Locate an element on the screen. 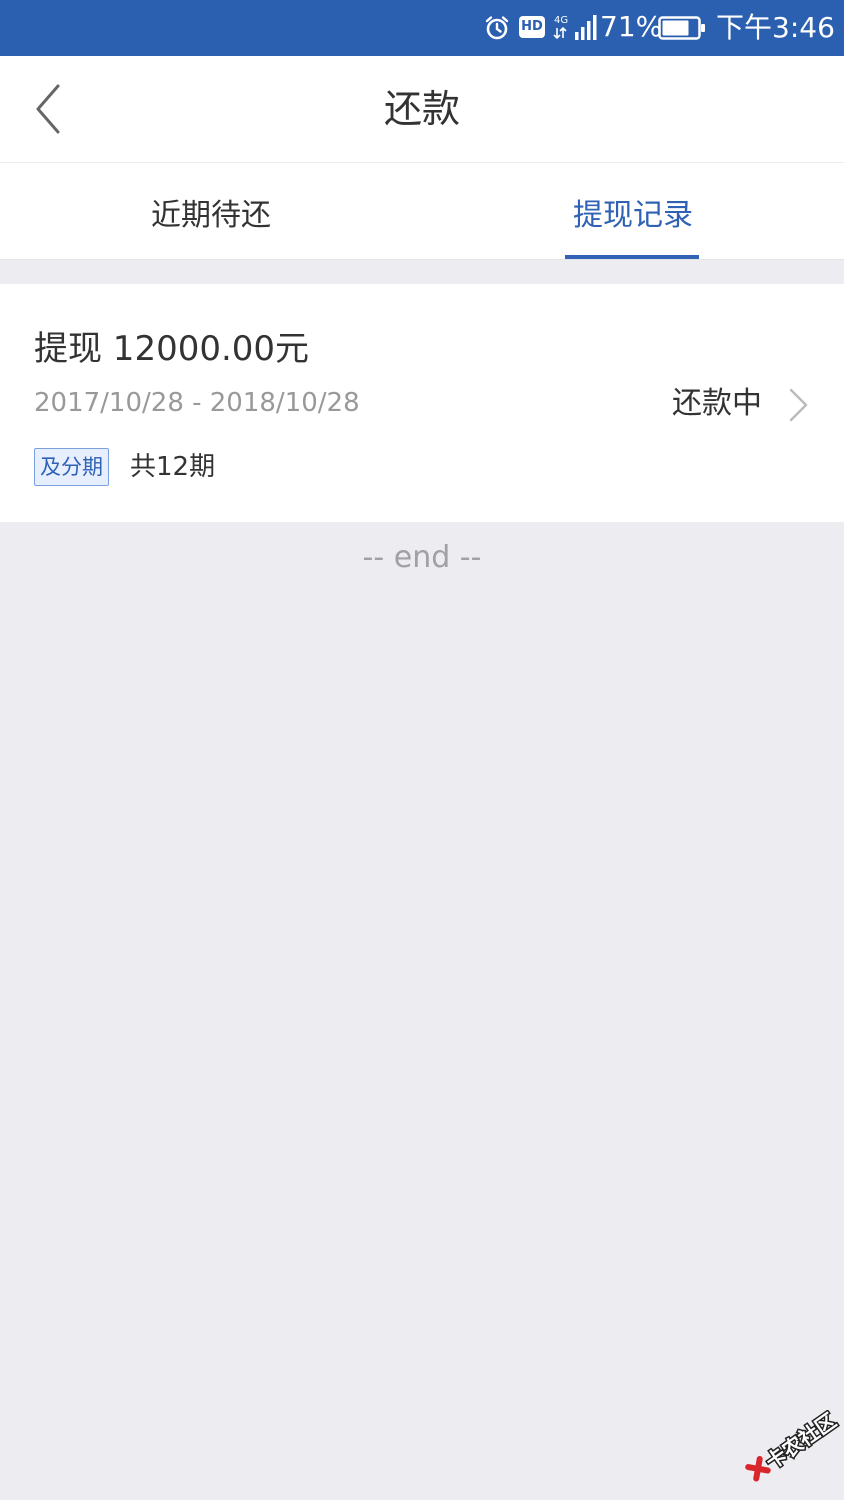 This screenshot has width=844, height=1500. tab-recent-due: 近期待还 is located at coordinates (211, 211).